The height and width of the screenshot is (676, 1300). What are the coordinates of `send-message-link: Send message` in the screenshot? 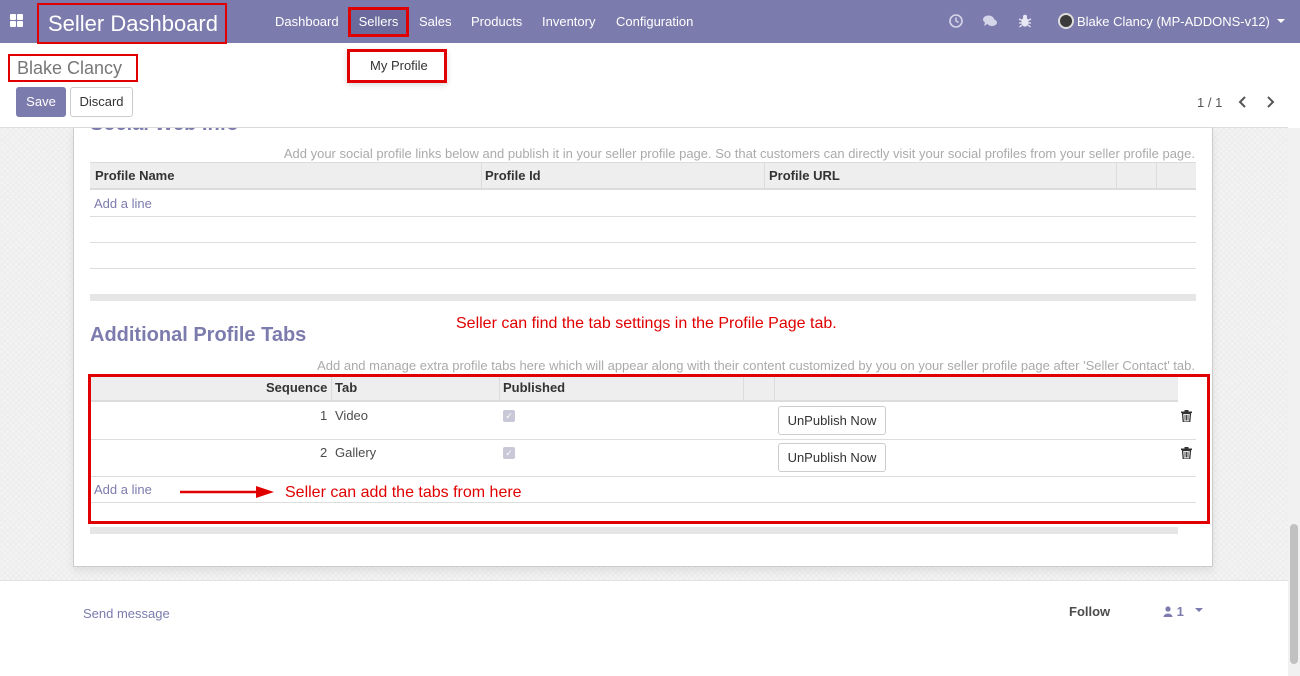 It's located at (126, 613).